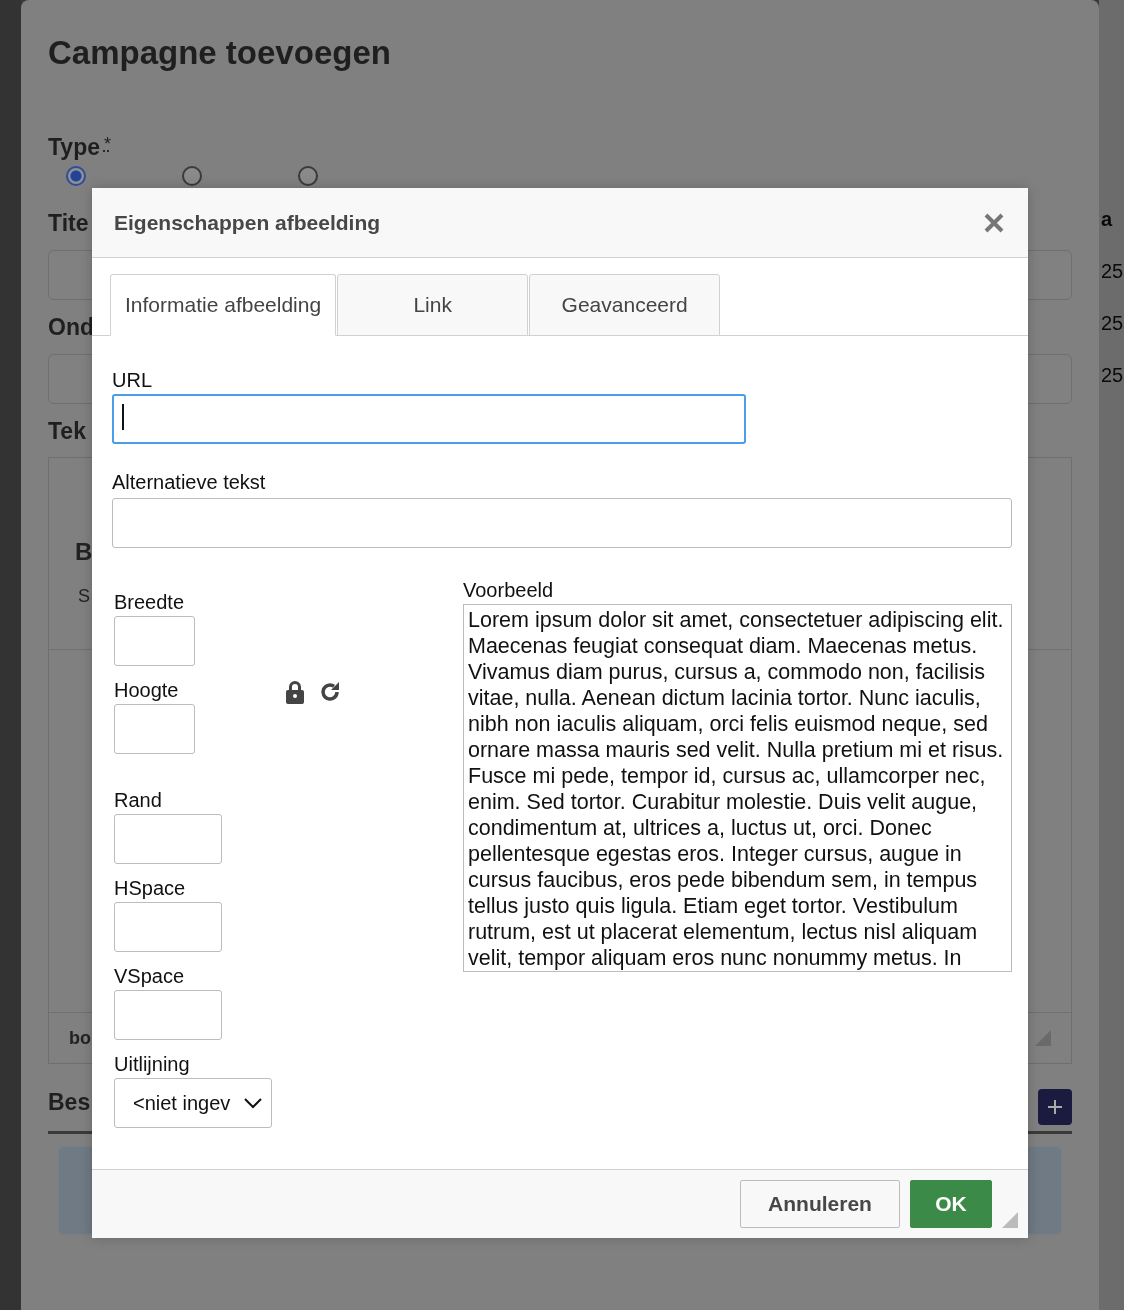 This screenshot has width=1124, height=1310. What do you see at coordinates (253, 1103) in the screenshot?
I see `chevron-down-icon` at bounding box center [253, 1103].